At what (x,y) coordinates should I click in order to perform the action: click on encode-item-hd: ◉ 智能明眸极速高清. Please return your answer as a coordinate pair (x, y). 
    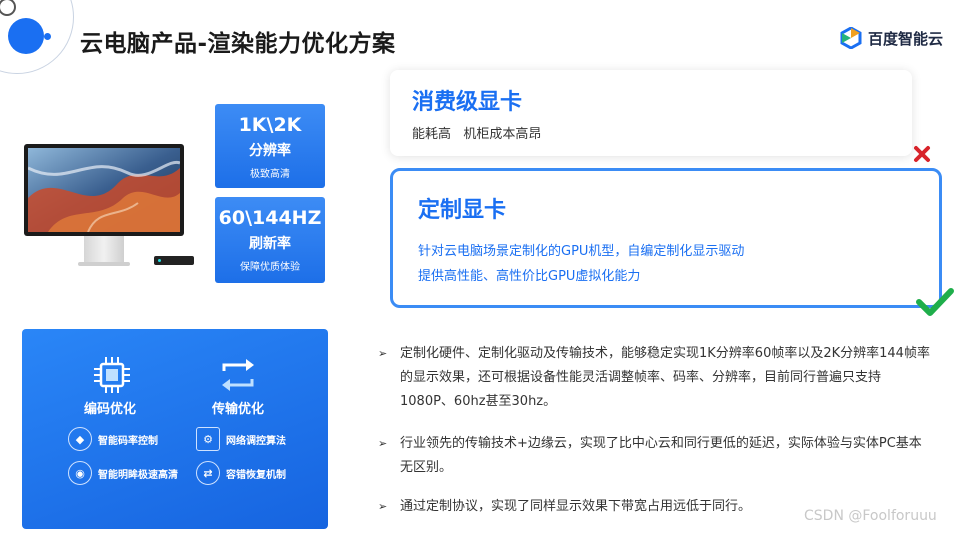
    Looking at the image, I should click on (123, 473).